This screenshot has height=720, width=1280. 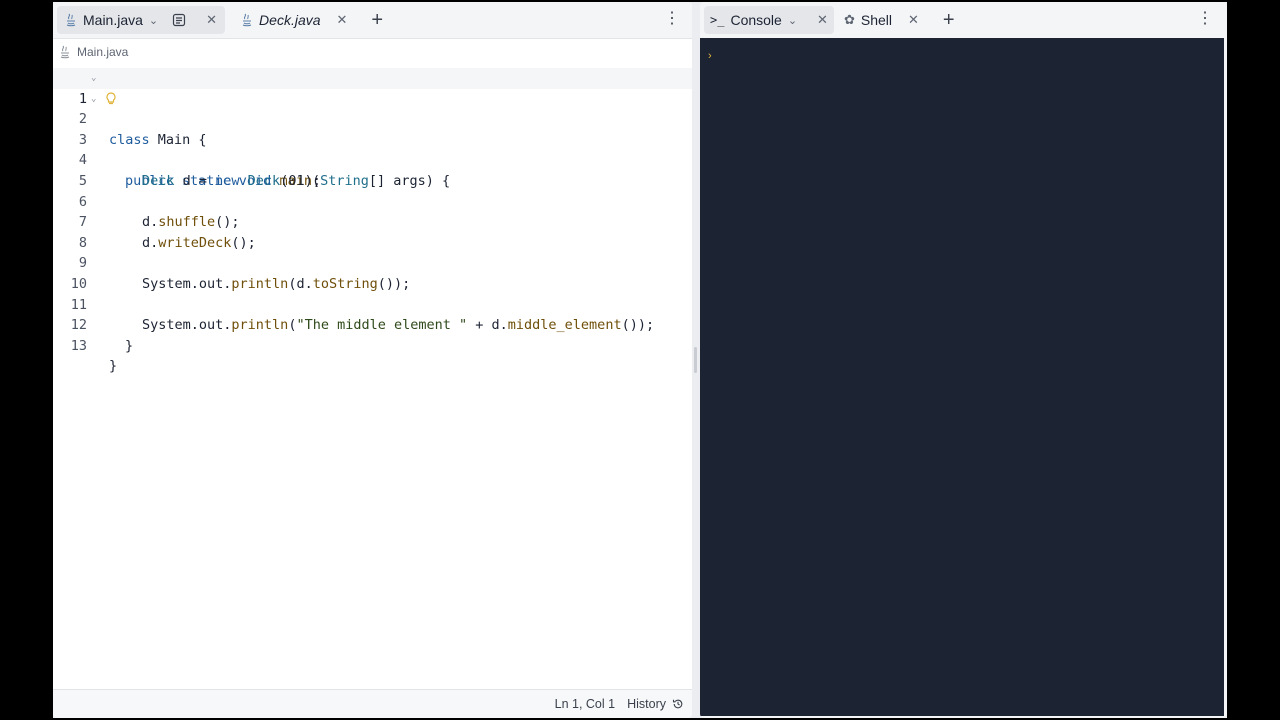 I want to click on status-bar: Ln 1, Col 1 History, so click(x=372, y=703).